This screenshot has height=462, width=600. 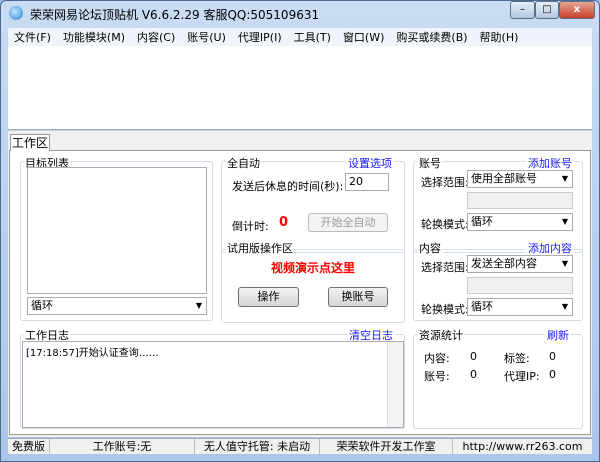 I want to click on settings-link: 设置选项, so click(x=370, y=163).